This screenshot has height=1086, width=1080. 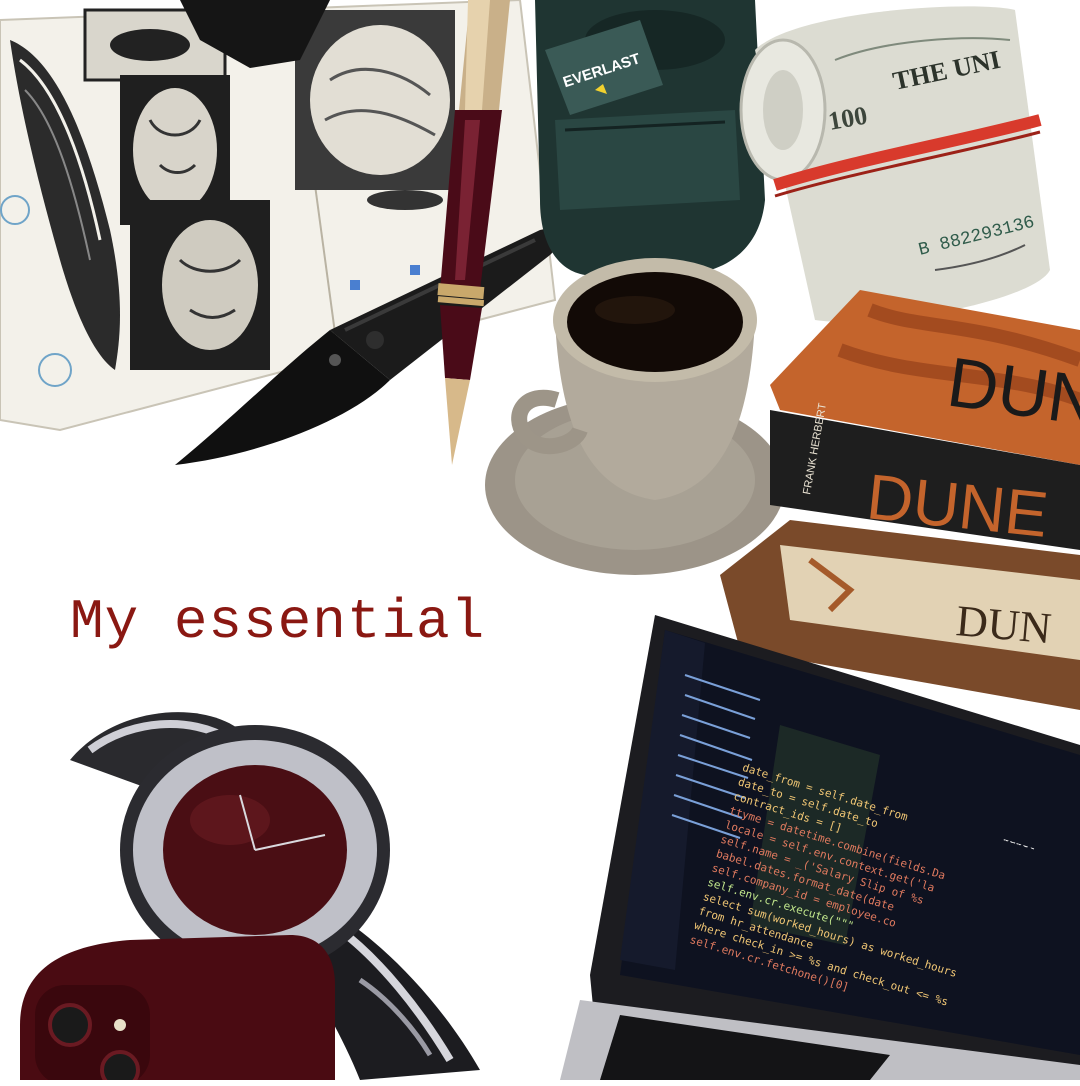 I want to click on black-stone, so click(x=255, y=35).